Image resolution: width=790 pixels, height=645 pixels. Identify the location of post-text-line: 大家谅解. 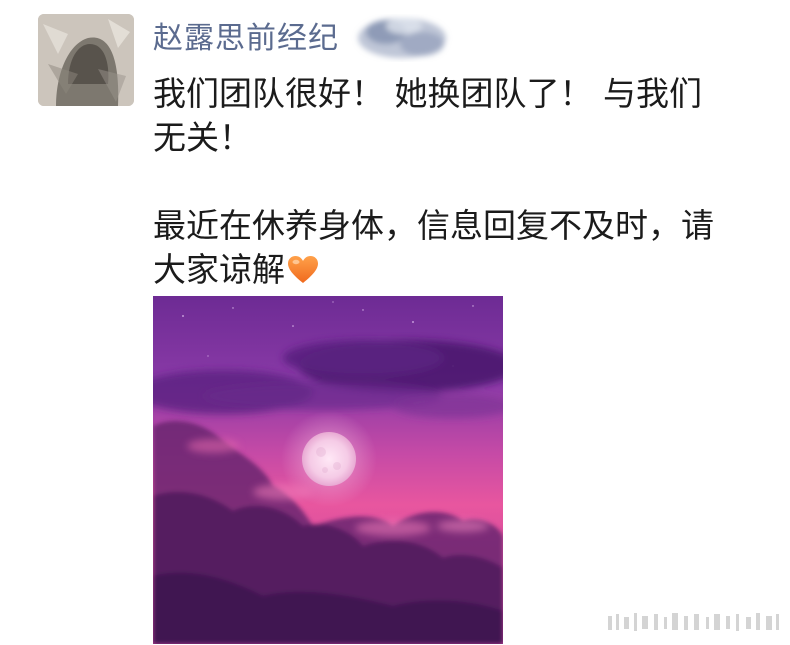
(219, 269).